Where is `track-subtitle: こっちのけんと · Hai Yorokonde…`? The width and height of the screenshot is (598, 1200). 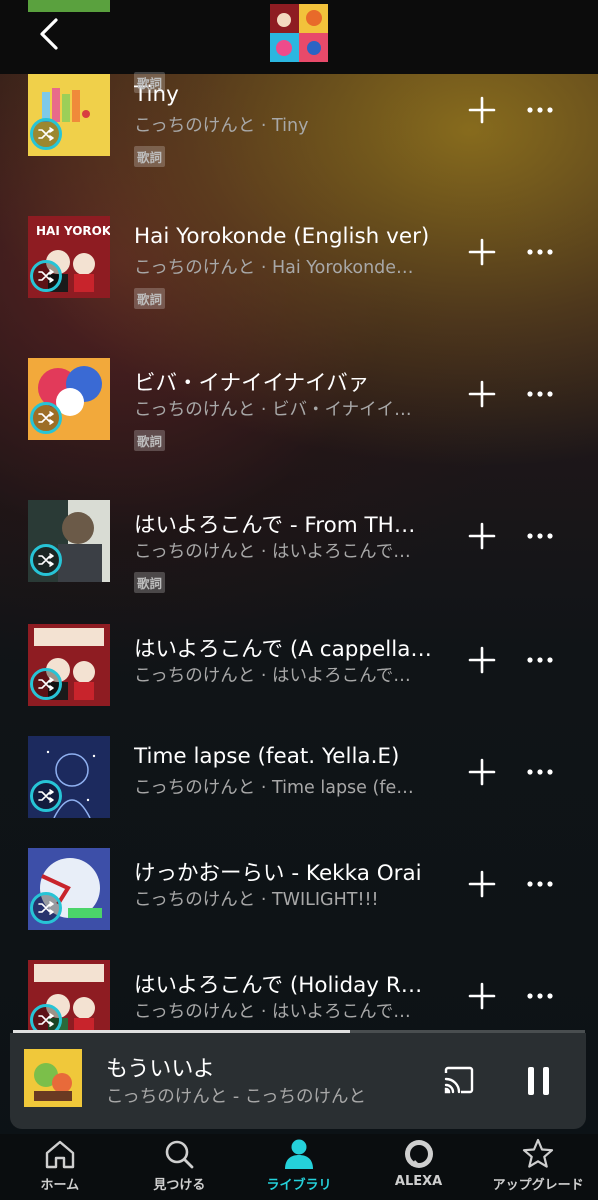
track-subtitle: こっちのけんと · Hai Yorokonde… is located at coordinates (274, 268).